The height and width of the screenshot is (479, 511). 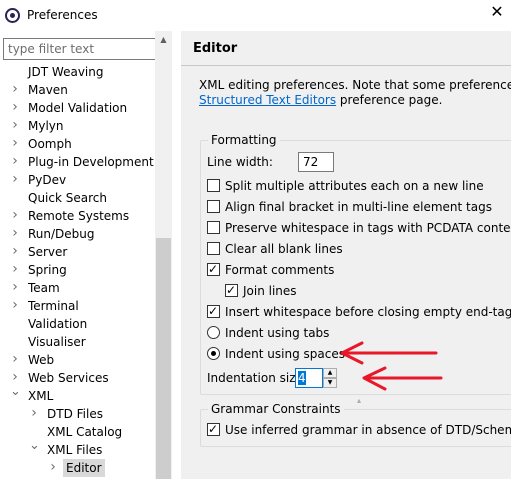 What do you see at coordinates (77, 288) in the screenshot?
I see `tree-item: › Team` at bounding box center [77, 288].